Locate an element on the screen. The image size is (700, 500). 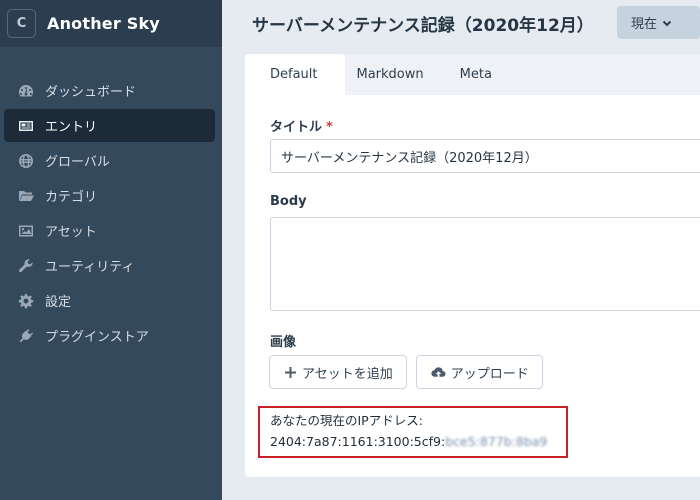
sidebar-item-dashboard: ダッシュボード is located at coordinates (109, 90).